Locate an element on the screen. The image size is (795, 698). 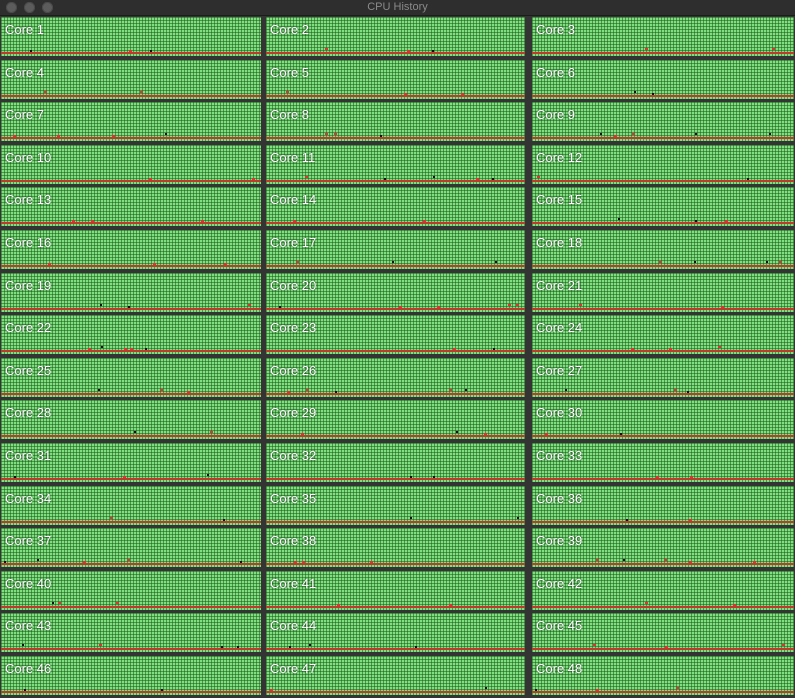
core-label: Core 33 is located at coordinates (559, 455).